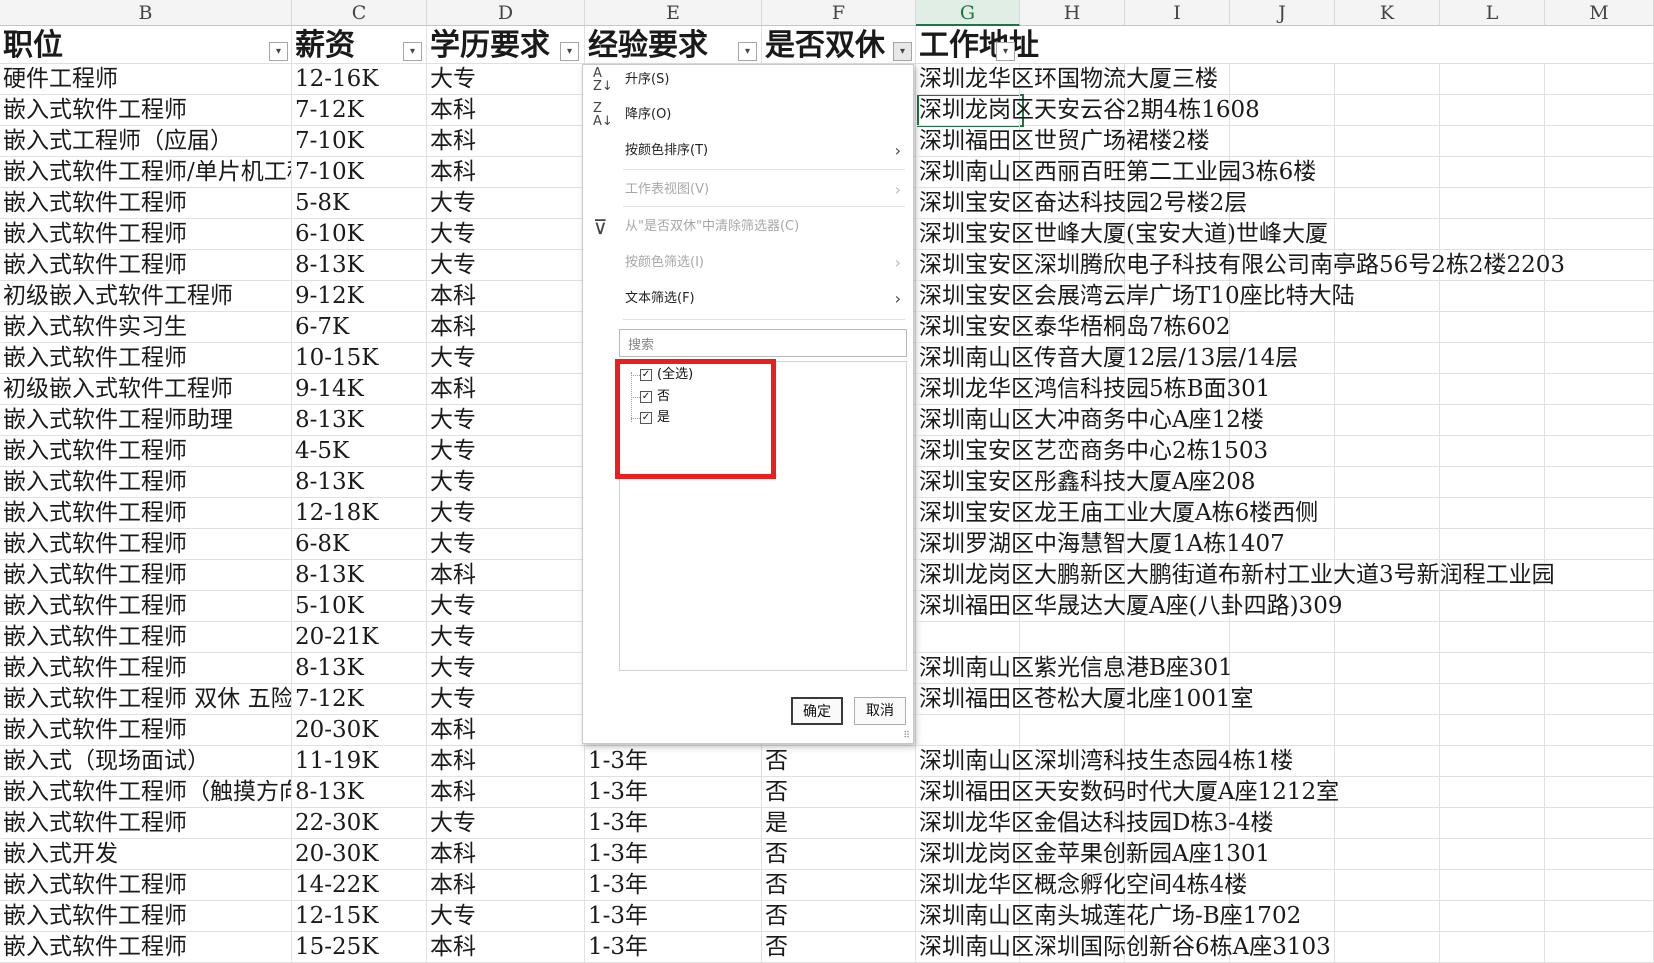 This screenshot has height=963, width=1654. I want to click on column-header-e: E, so click(673, 13).